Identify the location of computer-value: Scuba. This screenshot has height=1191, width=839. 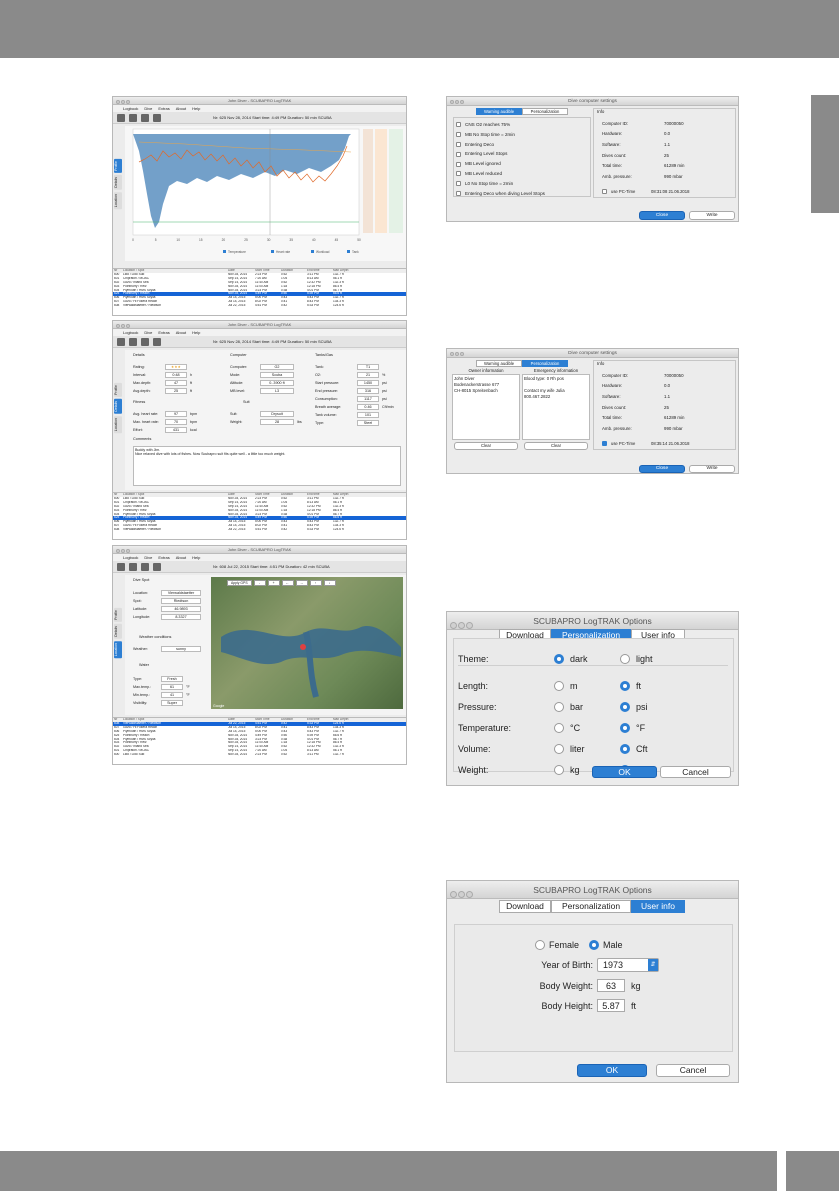
(277, 375).